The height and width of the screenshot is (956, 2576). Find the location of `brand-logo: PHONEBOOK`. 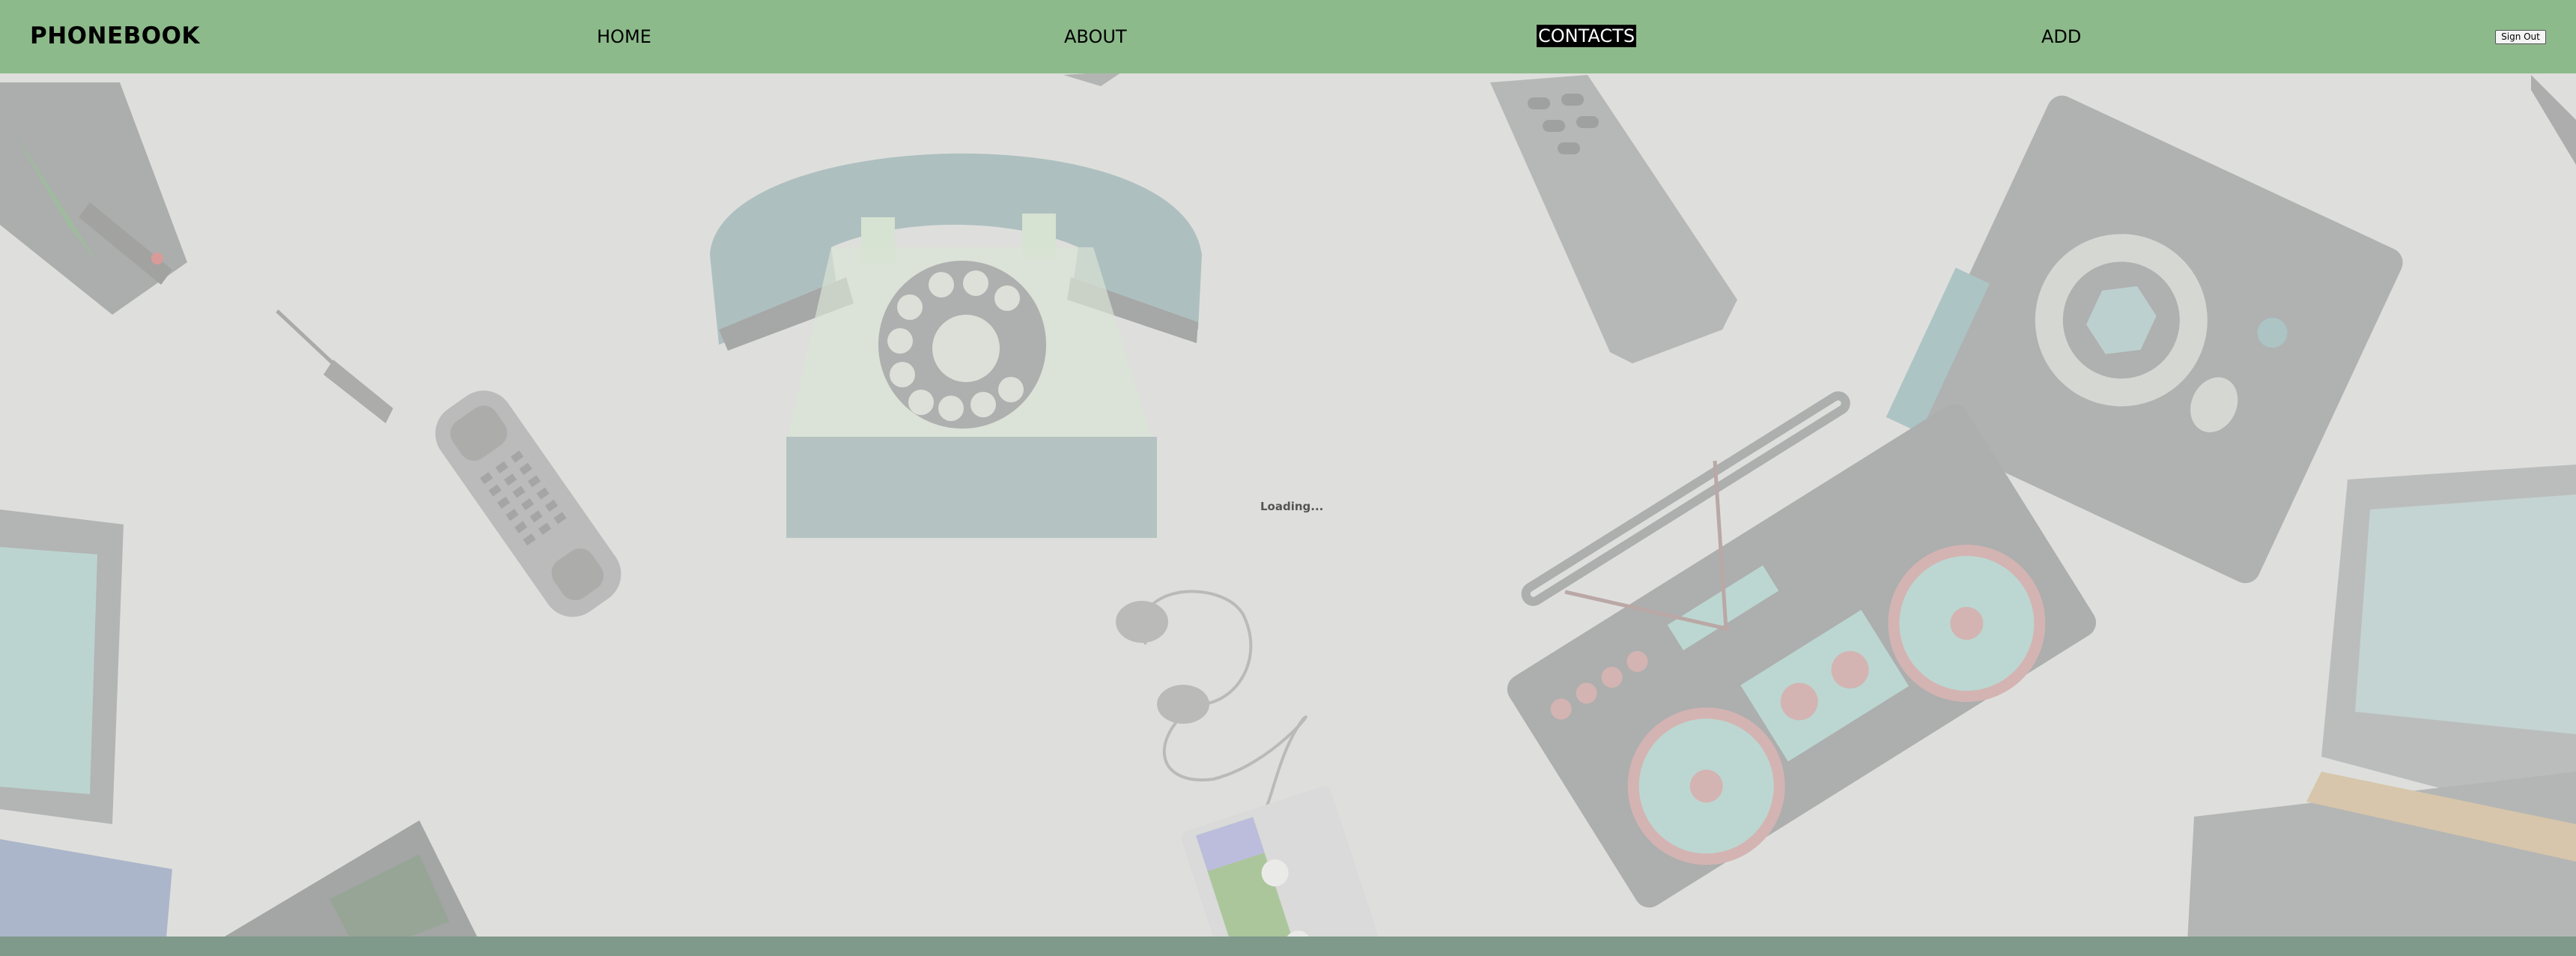

brand-logo: PHONEBOOK is located at coordinates (115, 35).